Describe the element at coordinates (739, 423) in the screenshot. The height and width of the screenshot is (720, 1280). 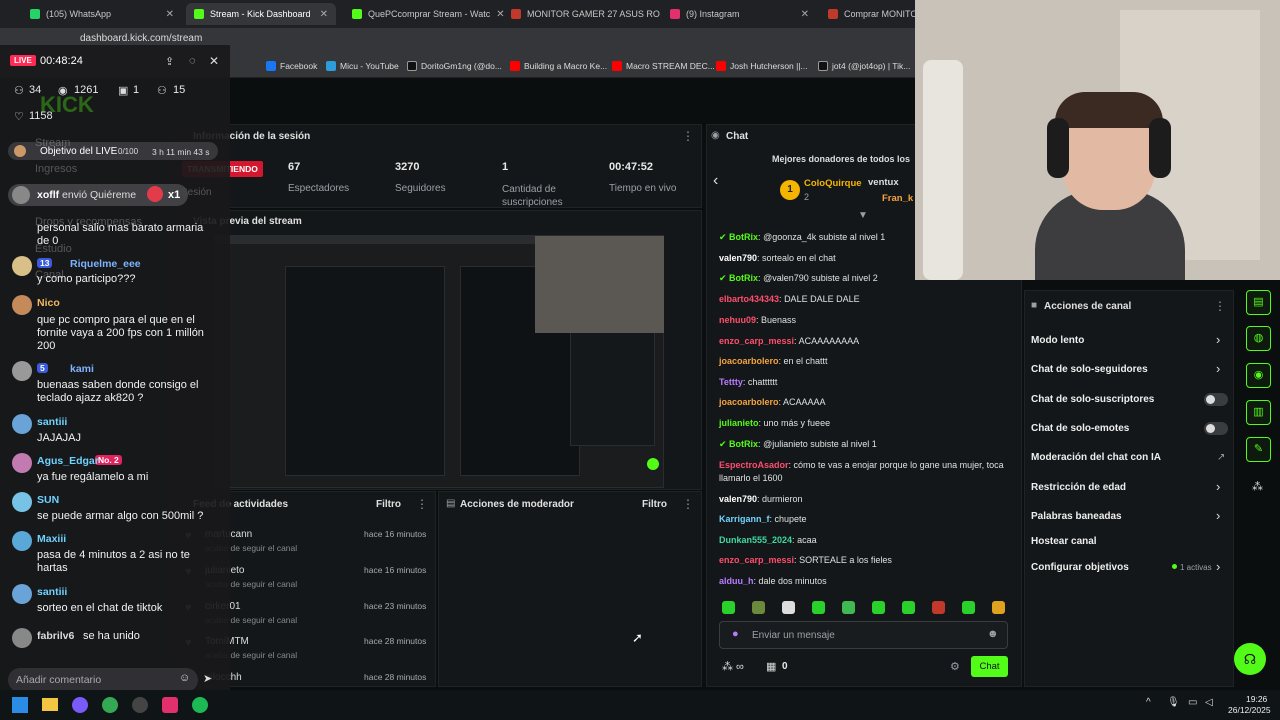
I see `chat-username: julianieto` at that location.